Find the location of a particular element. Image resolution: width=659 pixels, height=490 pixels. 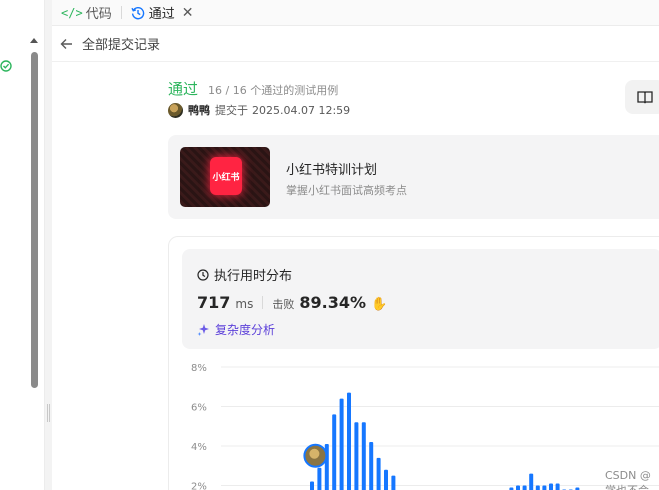

tab-submission-label: 通过 is located at coordinates (161, 14).